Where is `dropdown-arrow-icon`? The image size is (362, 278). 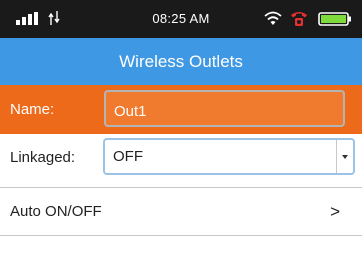 dropdown-arrow-icon is located at coordinates (344, 156).